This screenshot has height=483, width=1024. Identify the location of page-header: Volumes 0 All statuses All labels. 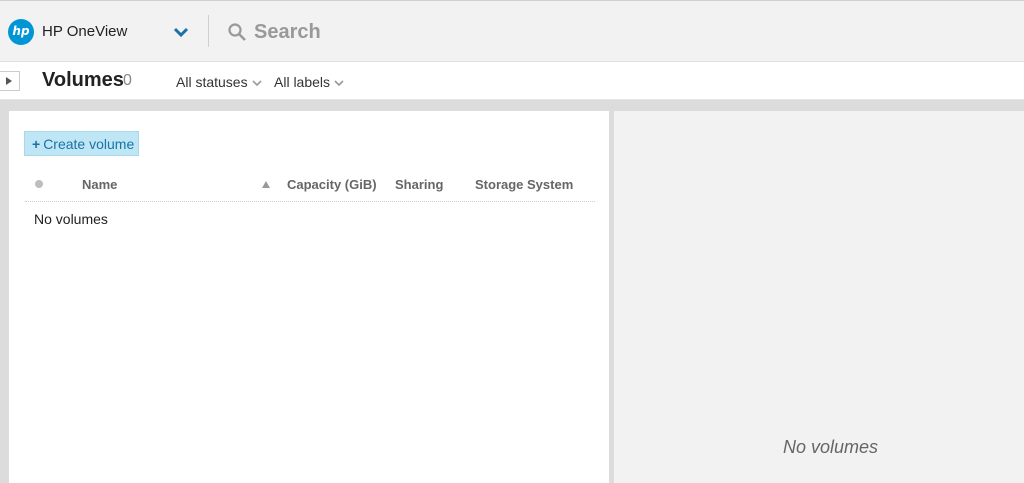
(512, 81).